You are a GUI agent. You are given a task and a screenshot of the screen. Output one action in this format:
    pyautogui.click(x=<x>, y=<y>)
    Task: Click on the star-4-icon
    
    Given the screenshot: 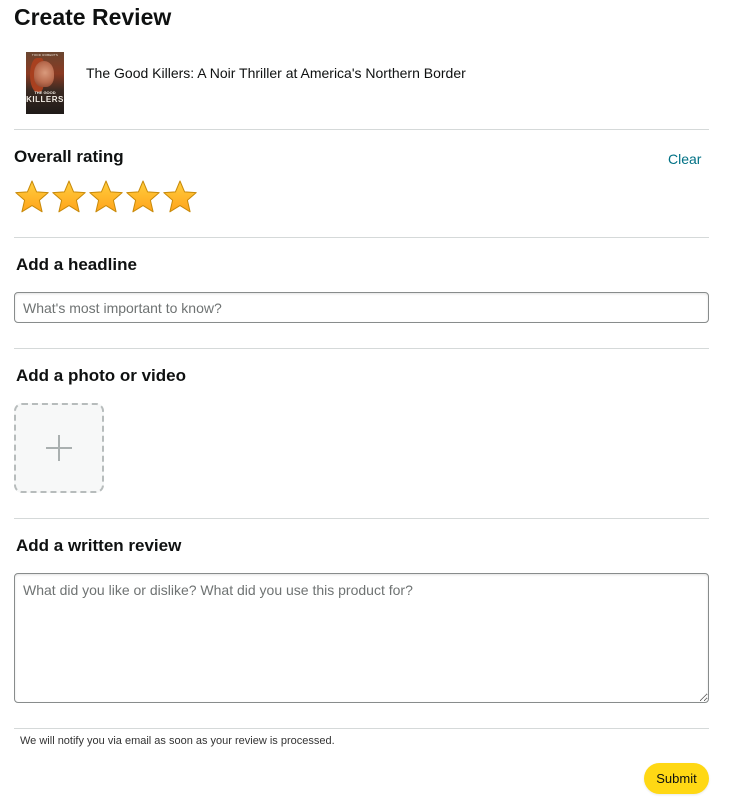 What is the action you would take?
    pyautogui.click(x=143, y=197)
    